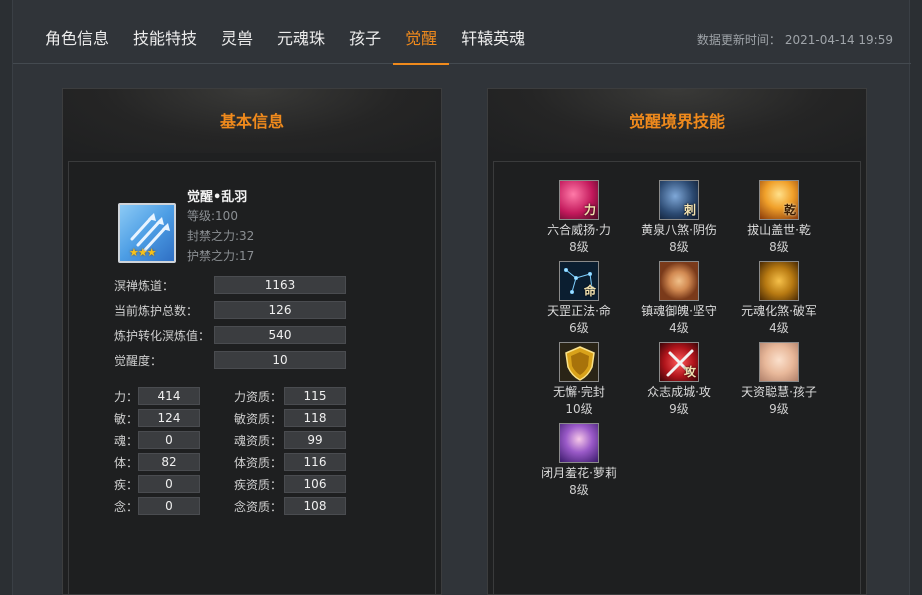  I want to click on tab-skills: 技能特技, so click(165, 32).